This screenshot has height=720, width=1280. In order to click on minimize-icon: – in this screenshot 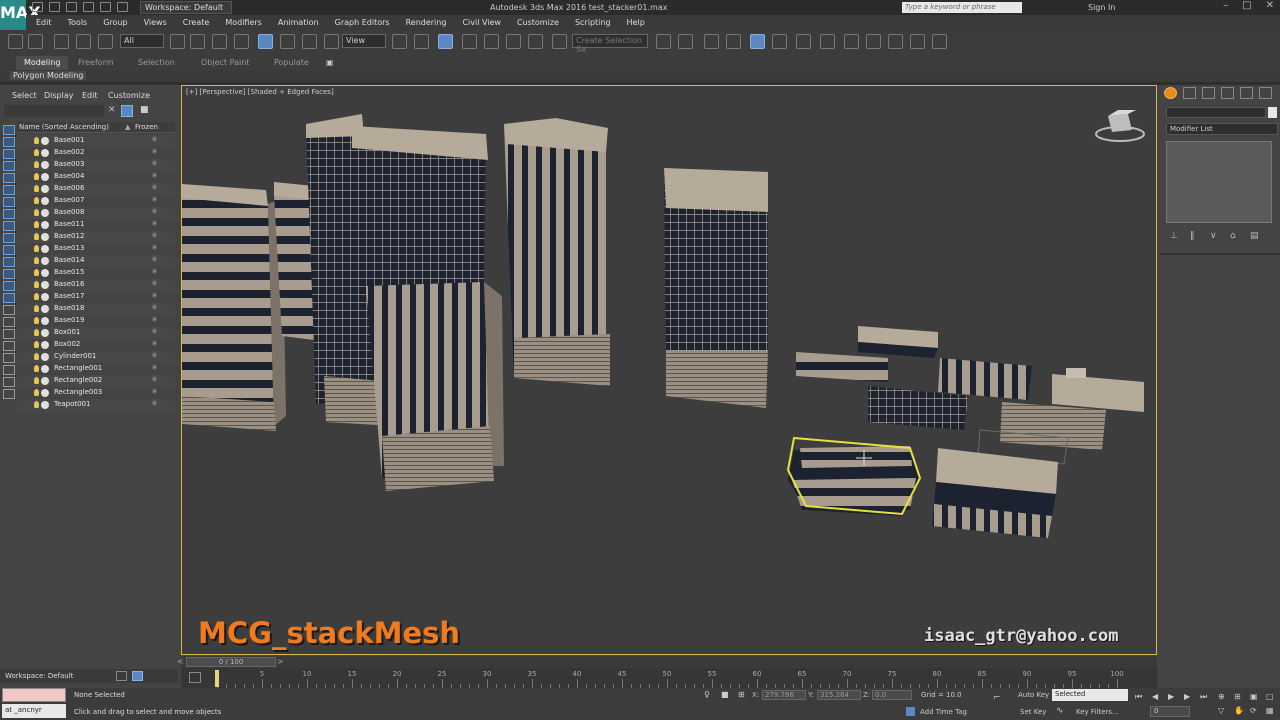, I will do `click(1225, 5)`.